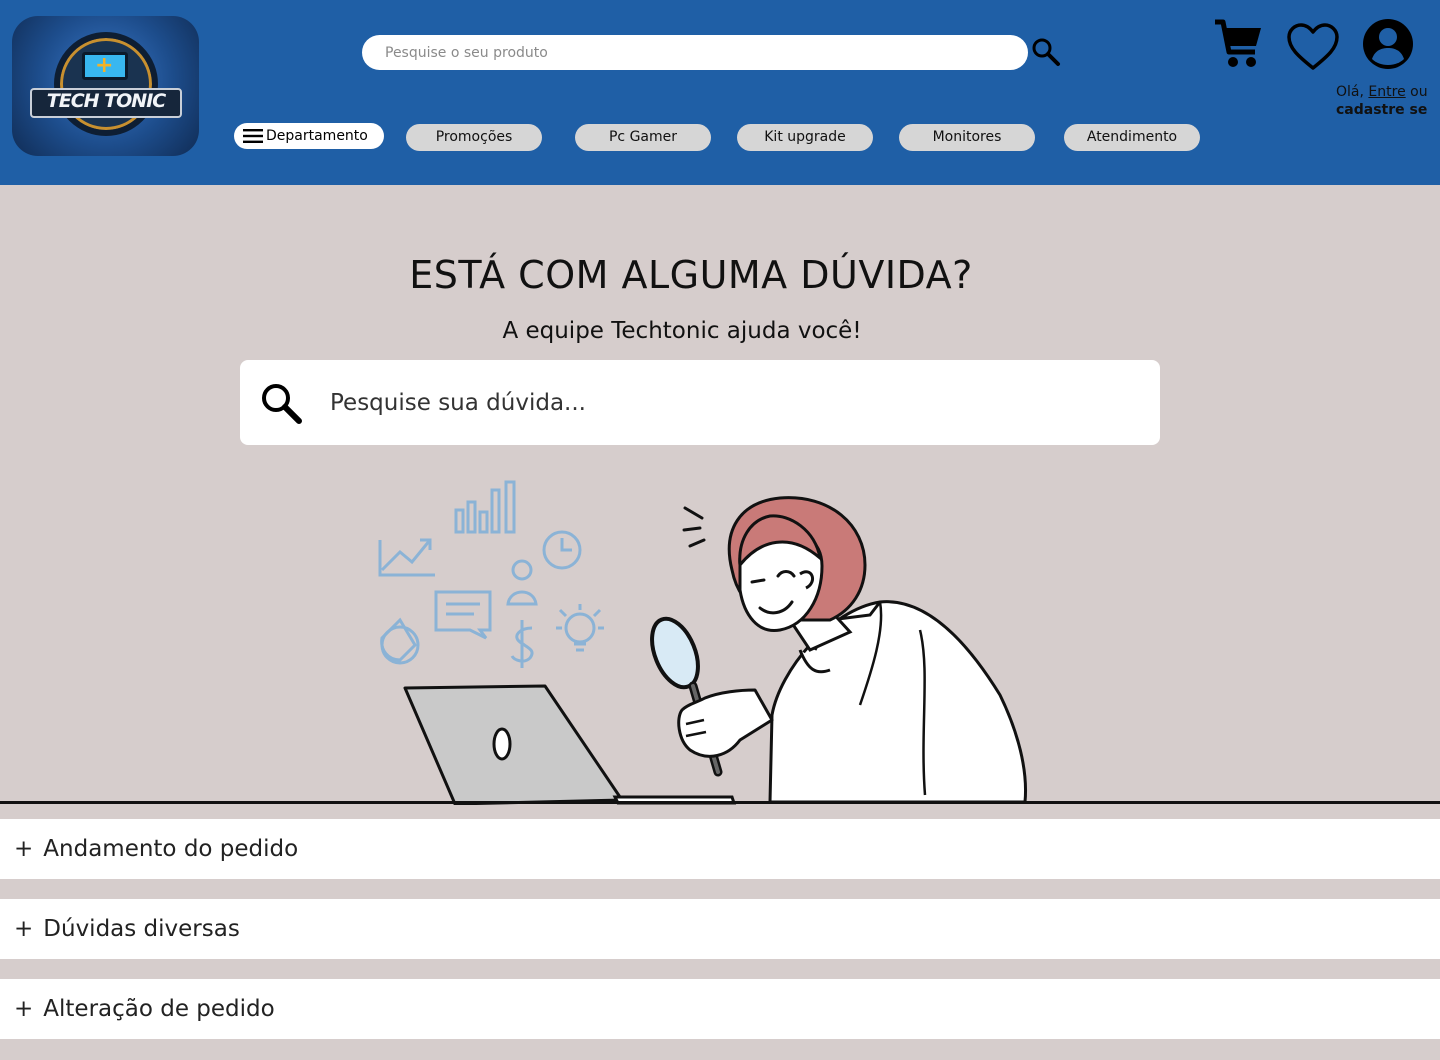  What do you see at coordinates (720, 849) in the screenshot?
I see `faq-item-andamento: + Andamento do pedido` at bounding box center [720, 849].